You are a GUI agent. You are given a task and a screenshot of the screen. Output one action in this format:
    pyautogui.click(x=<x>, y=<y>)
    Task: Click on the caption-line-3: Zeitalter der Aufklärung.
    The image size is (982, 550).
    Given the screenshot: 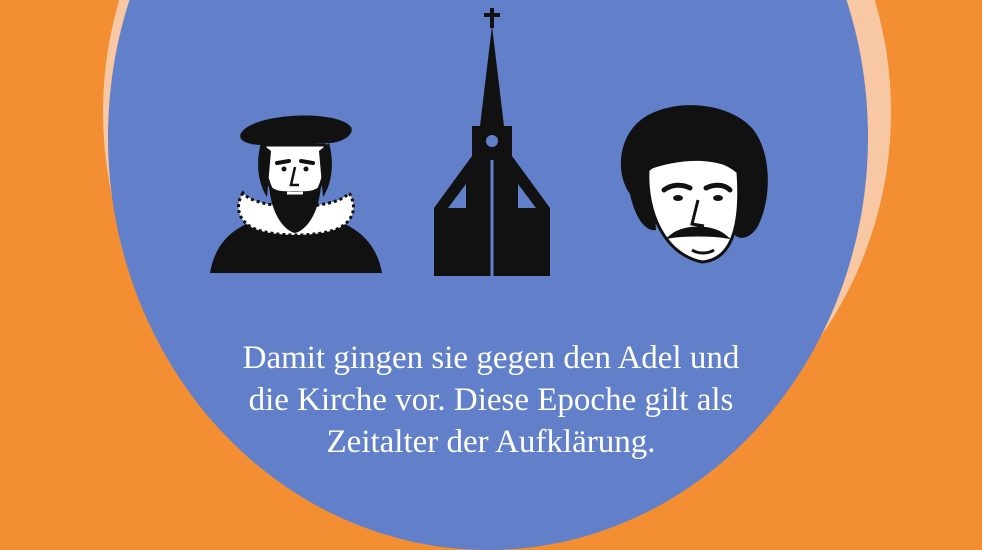 What is the action you would take?
    pyautogui.click(x=491, y=442)
    